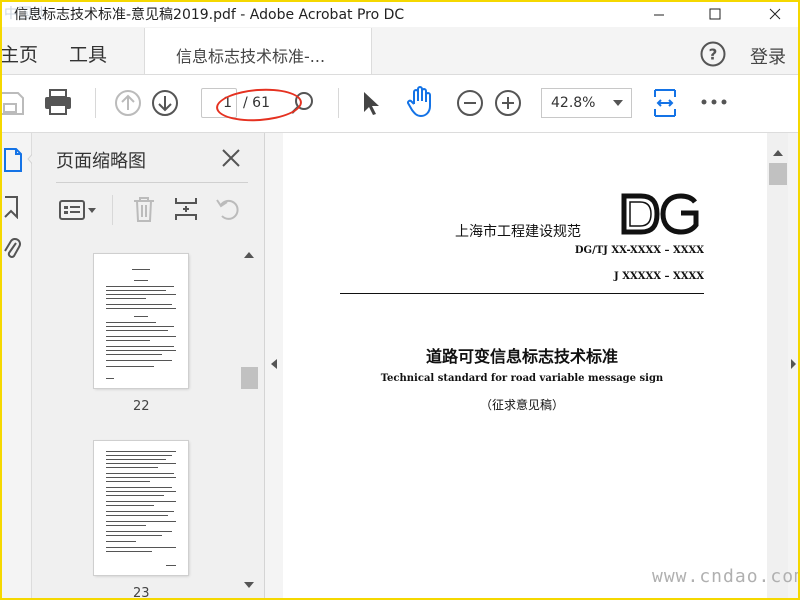 The width and height of the screenshot is (800, 601). I want to click on doc-title-cn: 道路可变信息标志技术标准, so click(521, 356).